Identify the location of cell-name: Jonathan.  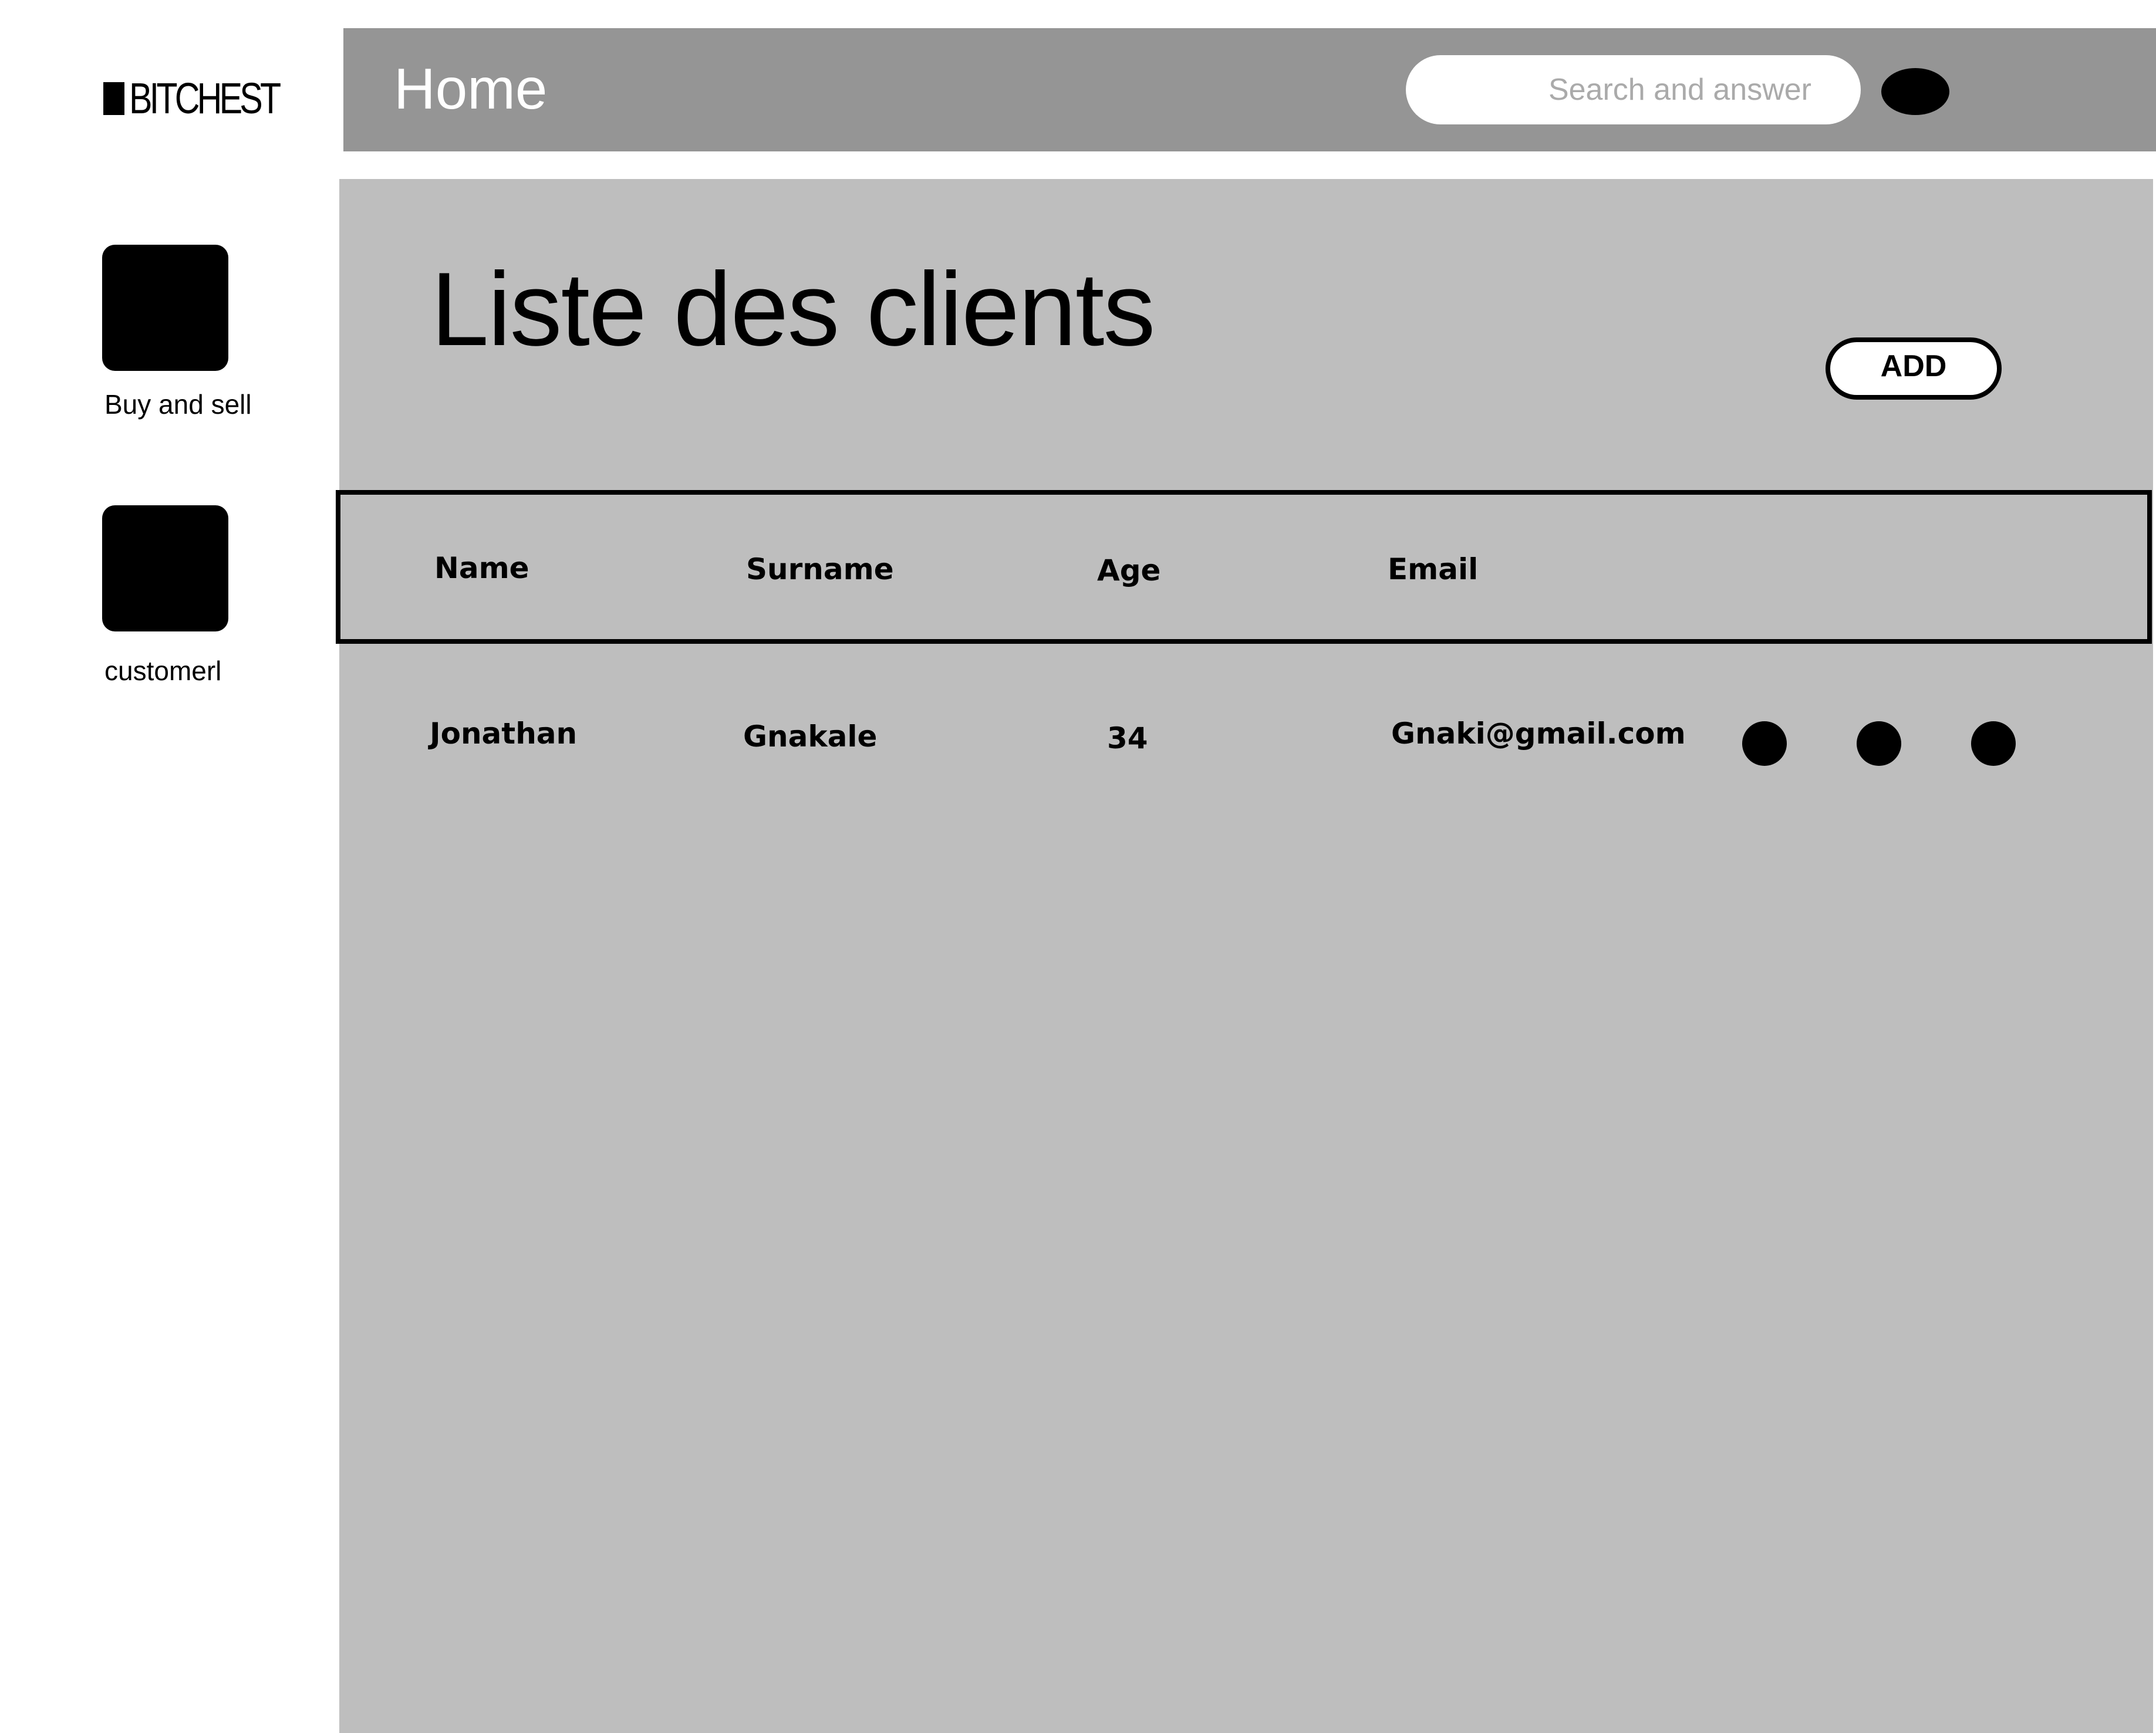
(504, 734).